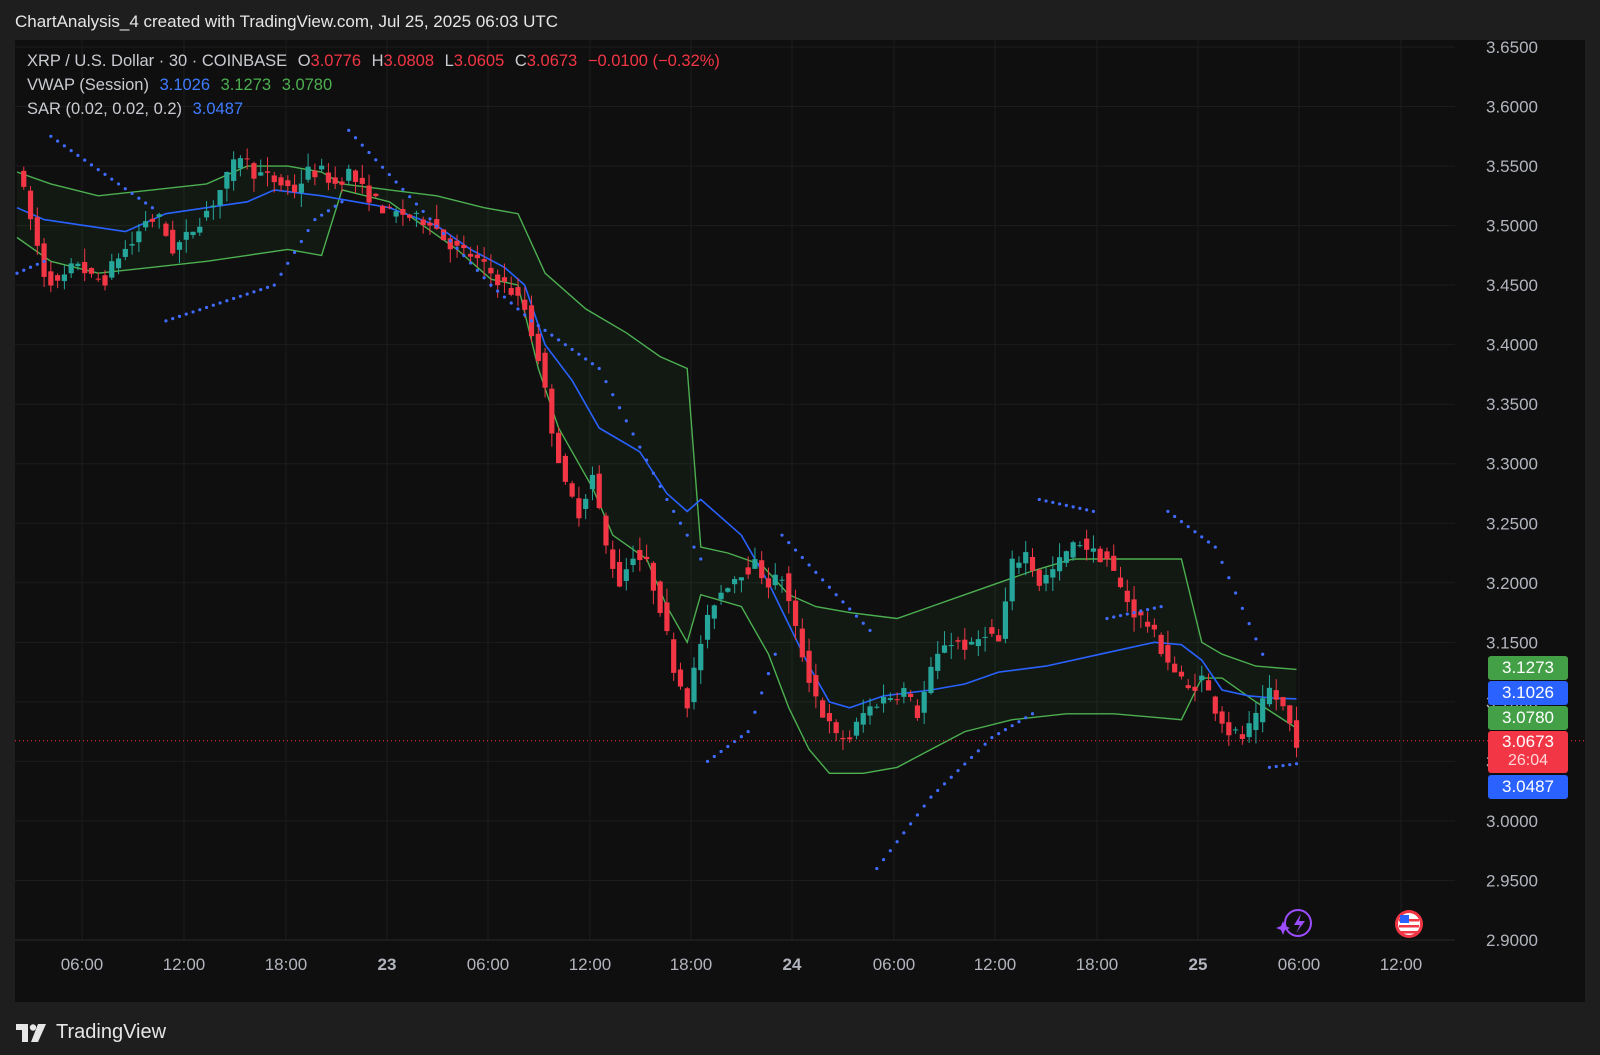  Describe the element at coordinates (1528, 668) in the screenshot. I see `vwap-upper-tag: 3.1273` at that location.